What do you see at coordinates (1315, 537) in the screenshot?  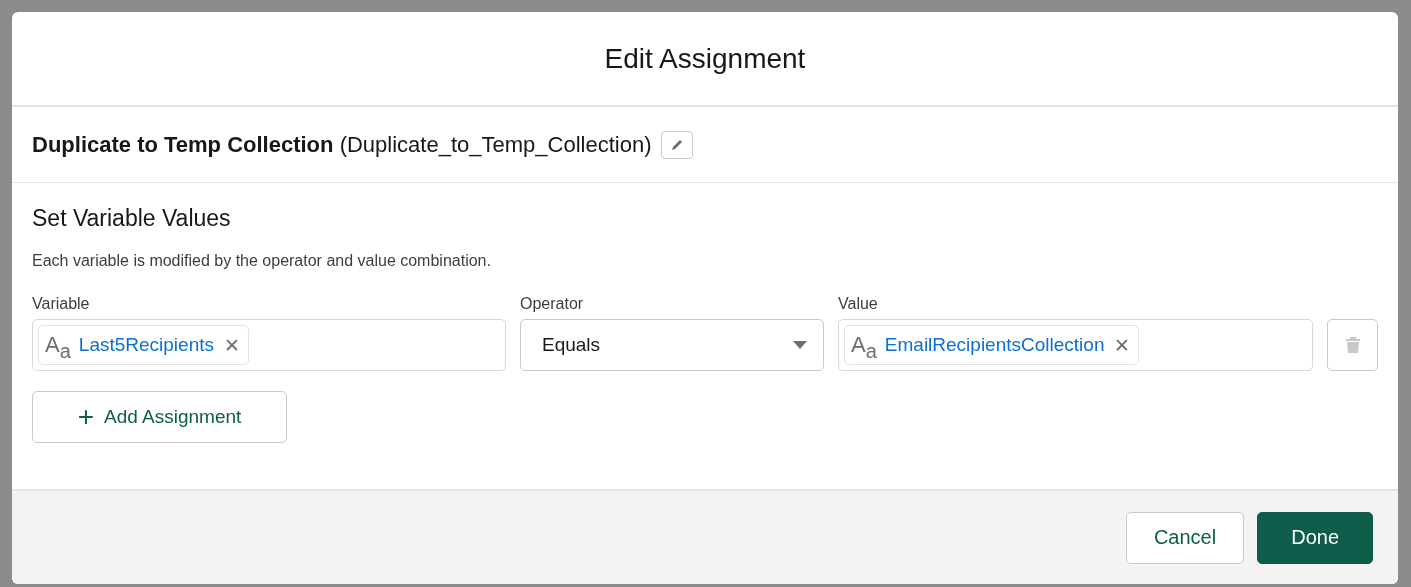 I see `done-button: Done` at bounding box center [1315, 537].